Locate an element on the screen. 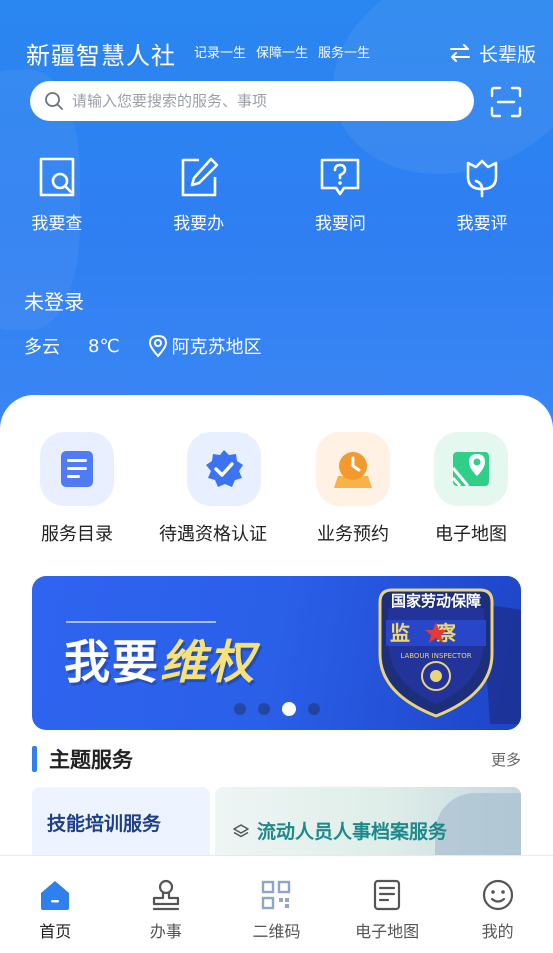 The image size is (553, 953). quick-action-handle: 我要办 is located at coordinates (199, 194).